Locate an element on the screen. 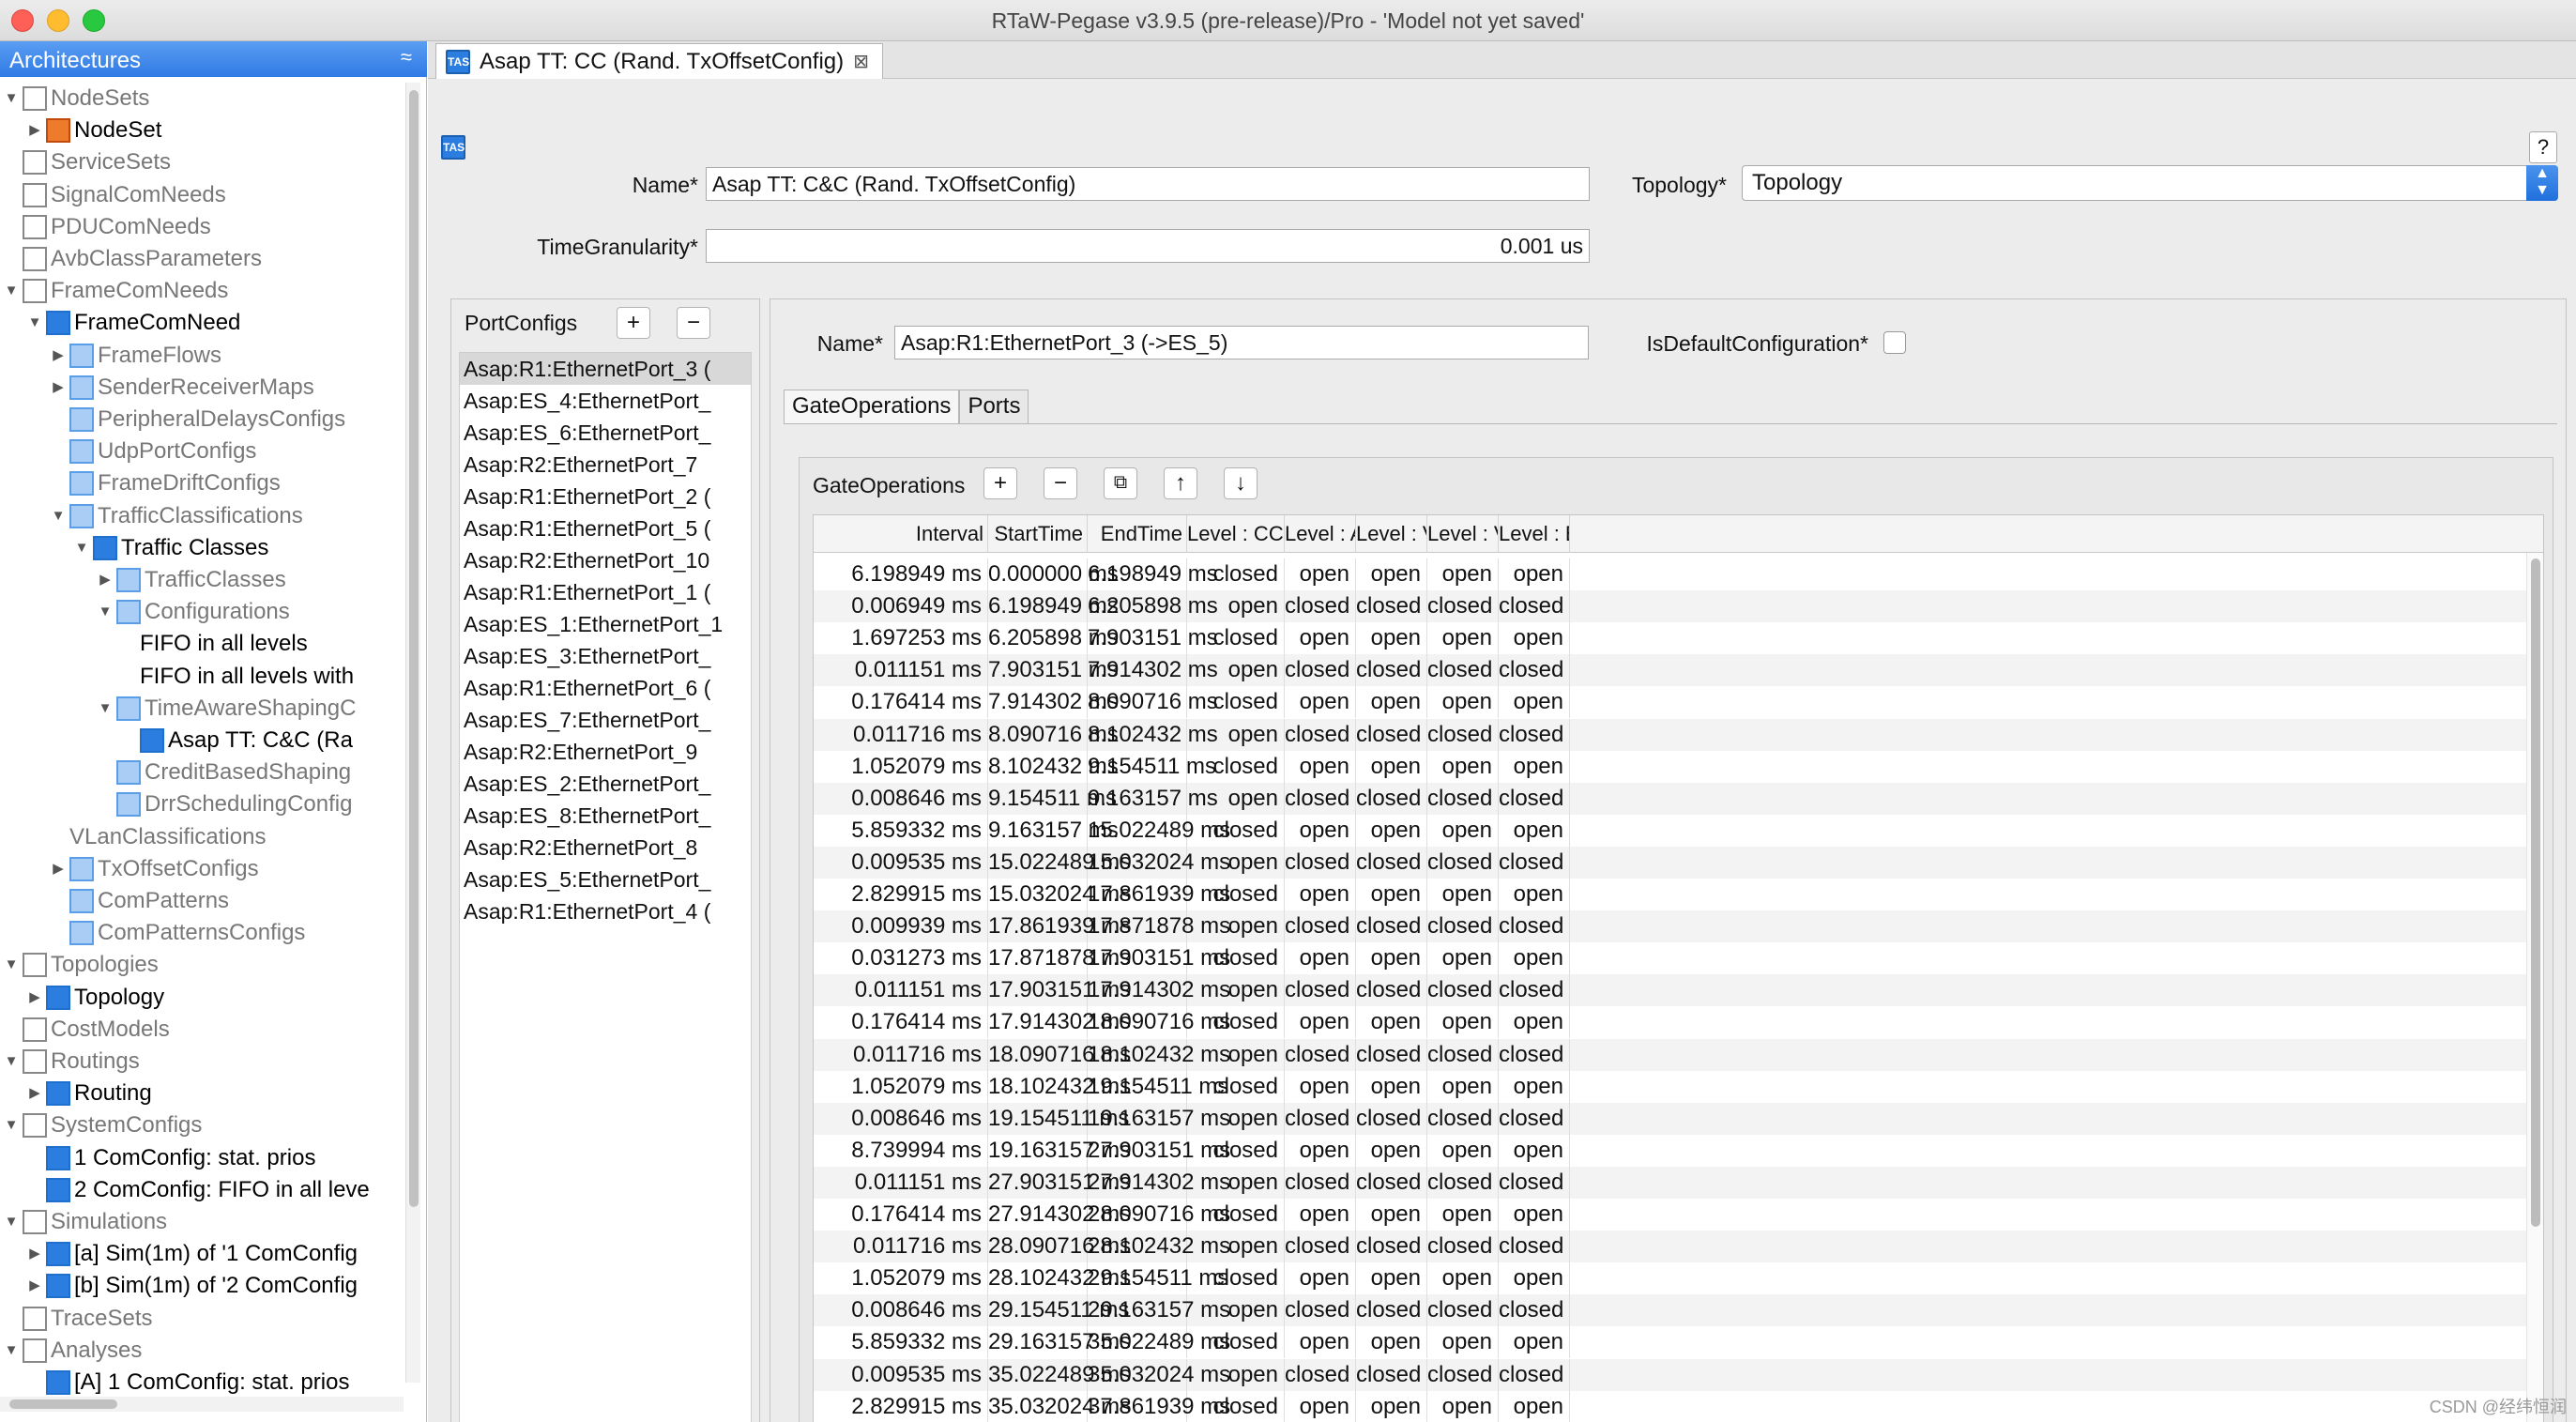  table-vertical-scrollbar is located at coordinates (2534, 987).